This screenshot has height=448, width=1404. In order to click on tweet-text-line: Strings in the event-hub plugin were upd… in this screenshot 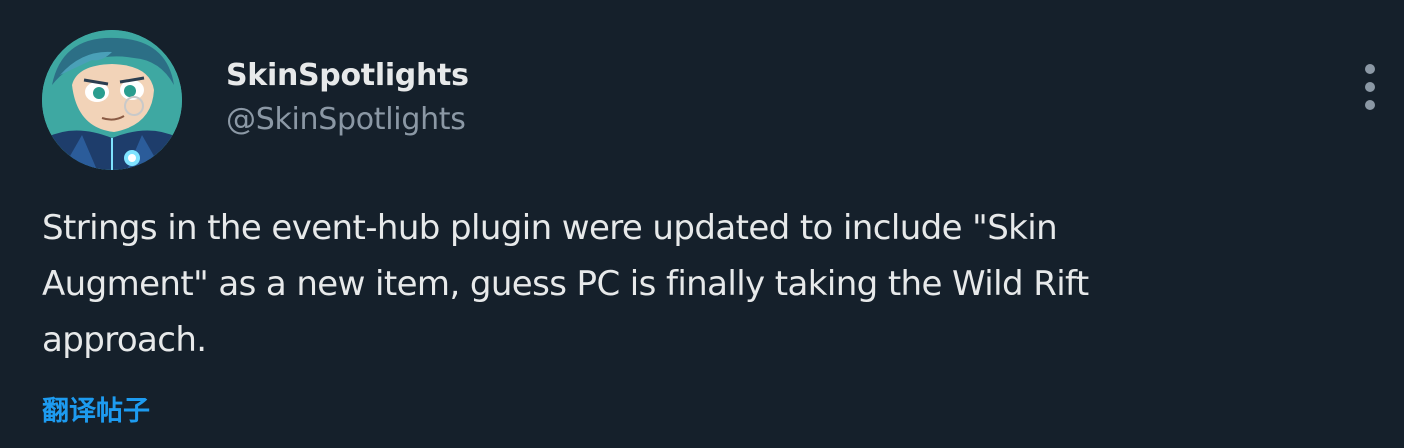, I will do `click(550, 228)`.